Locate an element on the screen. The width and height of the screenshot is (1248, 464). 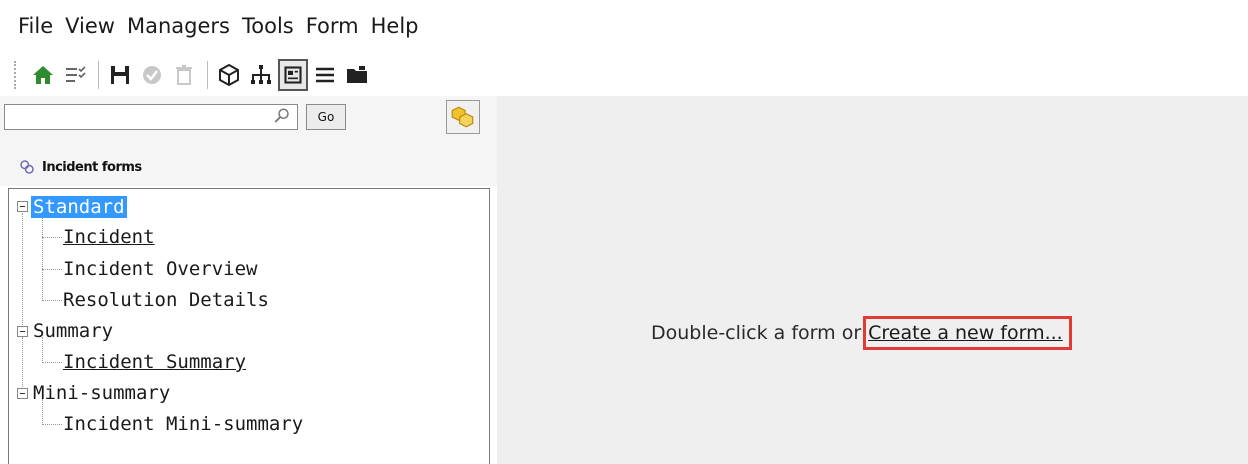
form-view-icon is located at coordinates (293, 75).